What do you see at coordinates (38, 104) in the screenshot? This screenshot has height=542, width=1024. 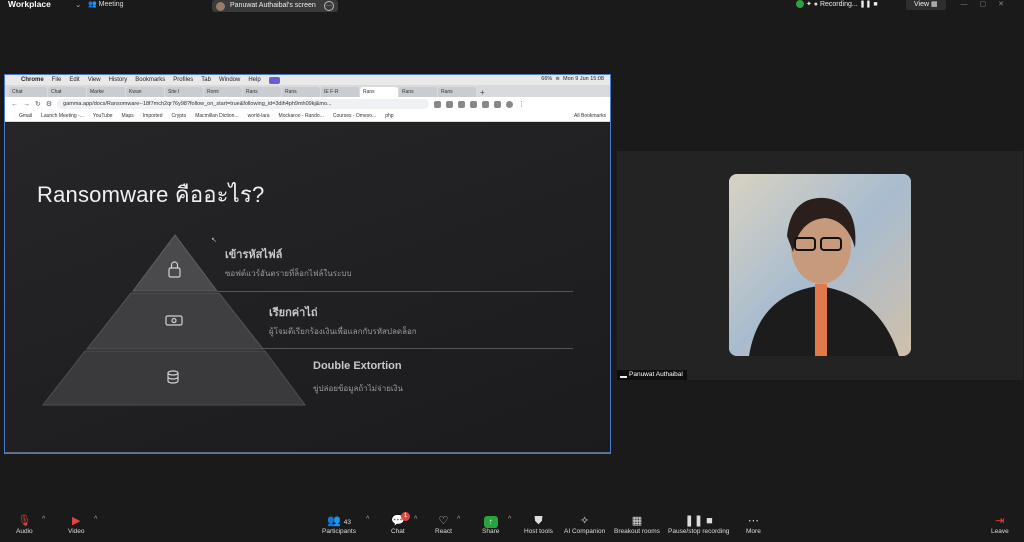 I see `reload-icon: ↻` at bounding box center [38, 104].